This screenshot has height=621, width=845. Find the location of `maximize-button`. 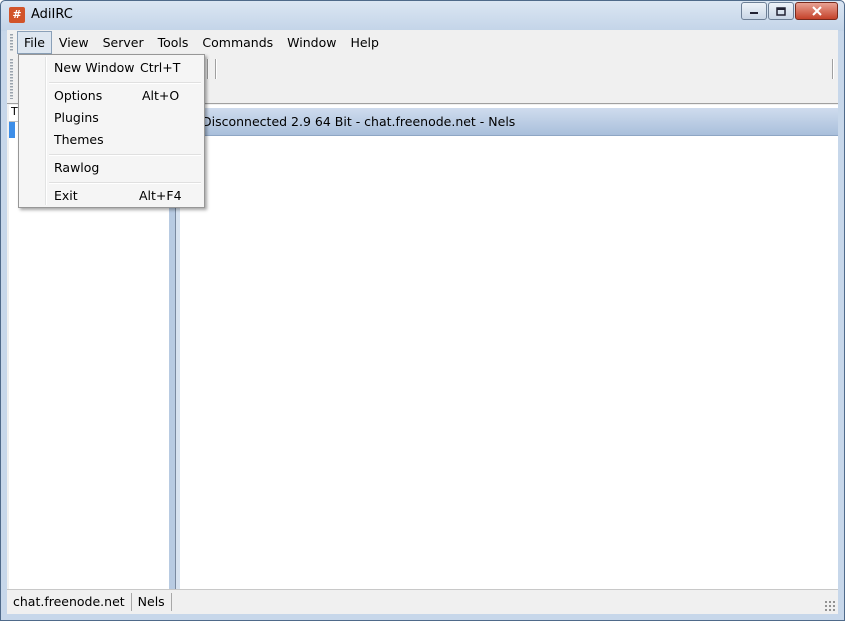

maximize-button is located at coordinates (781, 11).